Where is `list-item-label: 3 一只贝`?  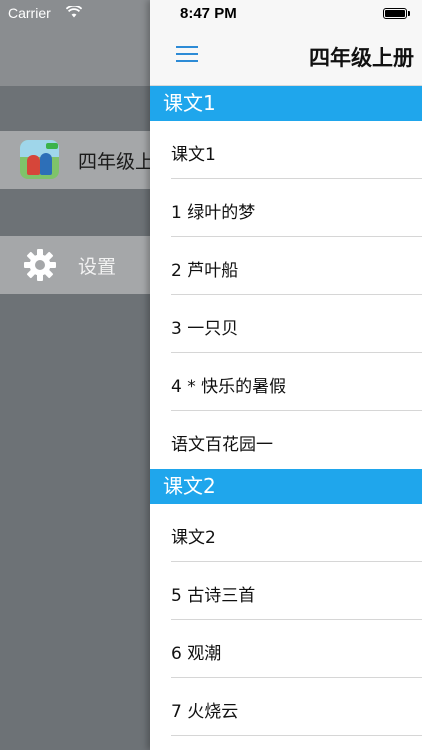
list-item-label: 3 一只贝 is located at coordinates (205, 329).